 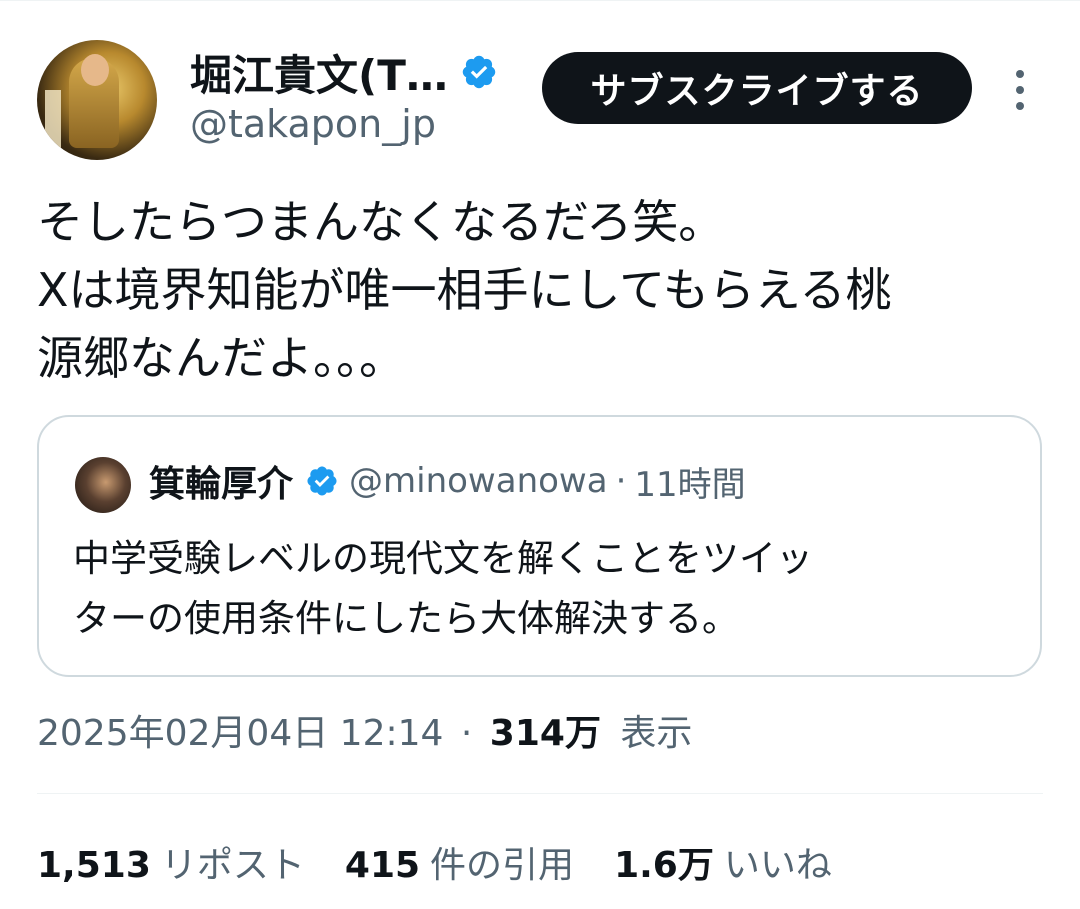 I want to click on quoted-text: 中学受験レベルの現代文を解くことをツイッ ターの使用条件にしたら大体解決する。, so click(x=443, y=588).